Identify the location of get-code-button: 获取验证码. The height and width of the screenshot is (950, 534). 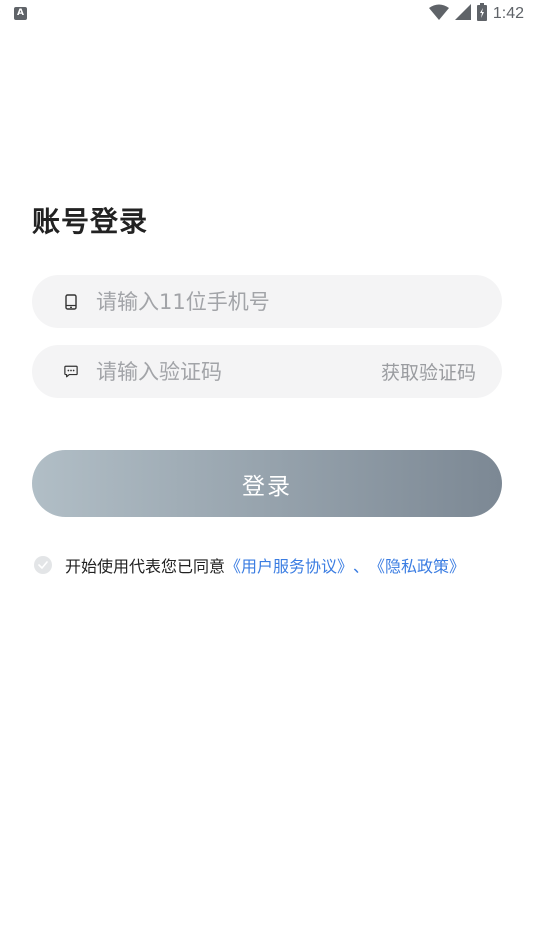
(428, 371).